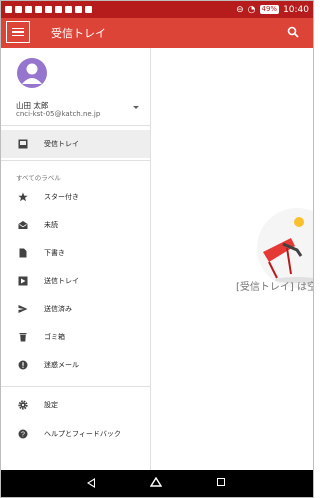  I want to click on drawer-item-trash: ゴミ箱, so click(75, 337).